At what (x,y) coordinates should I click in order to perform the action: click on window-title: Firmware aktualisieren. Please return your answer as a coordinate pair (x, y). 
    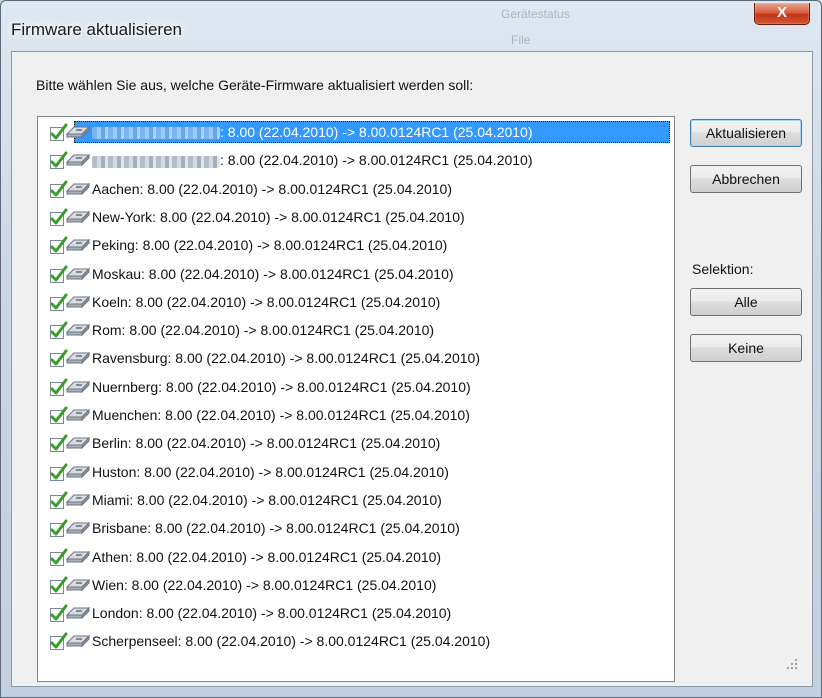
    Looking at the image, I should click on (96, 29).